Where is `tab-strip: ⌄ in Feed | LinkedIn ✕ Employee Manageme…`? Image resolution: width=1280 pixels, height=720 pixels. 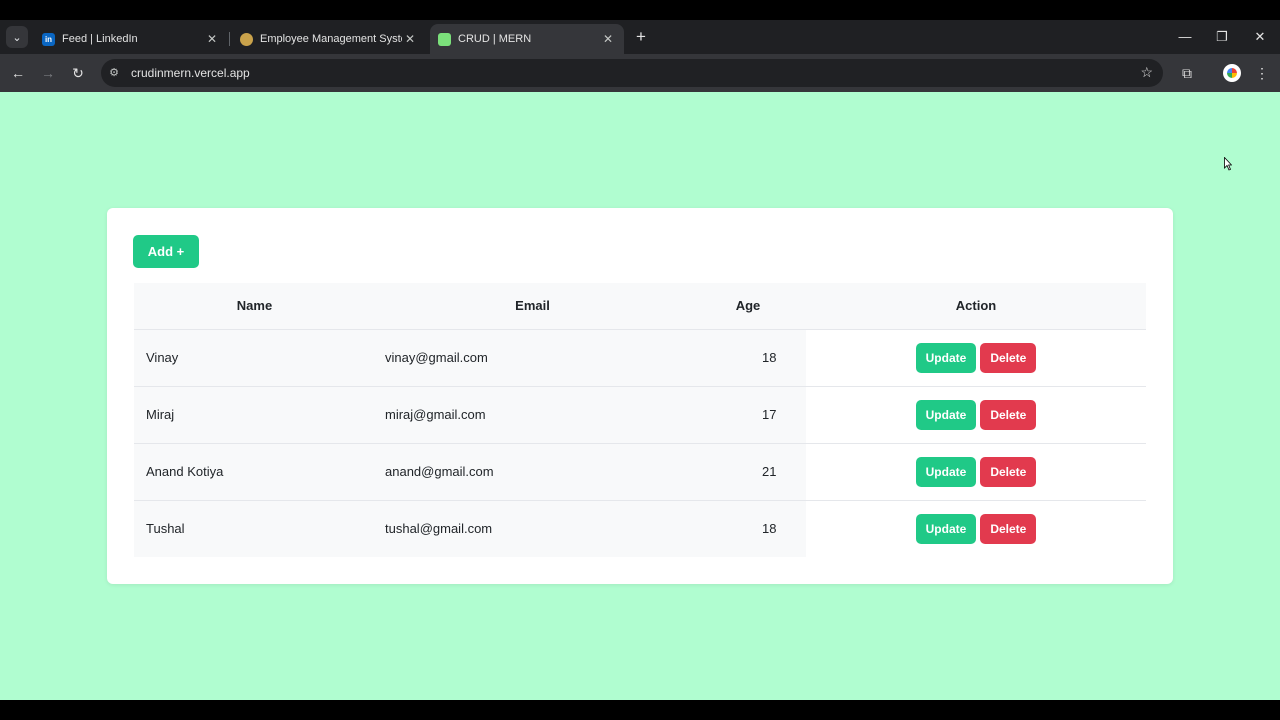 tab-strip: ⌄ in Feed | LinkedIn ✕ Employee Manageme… is located at coordinates (640, 37).